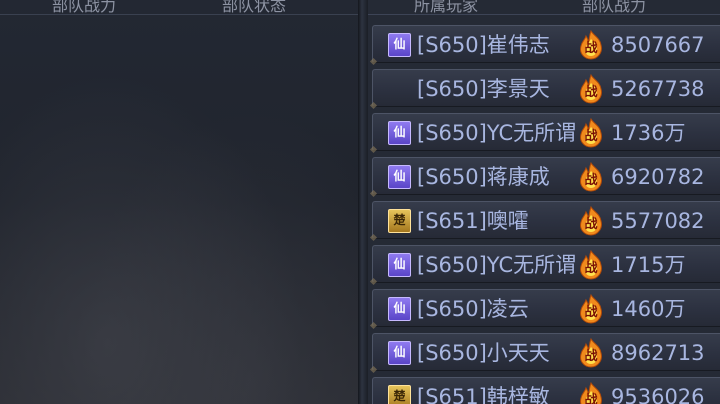  I want to click on troop-power-value: 9536026, so click(658, 394).